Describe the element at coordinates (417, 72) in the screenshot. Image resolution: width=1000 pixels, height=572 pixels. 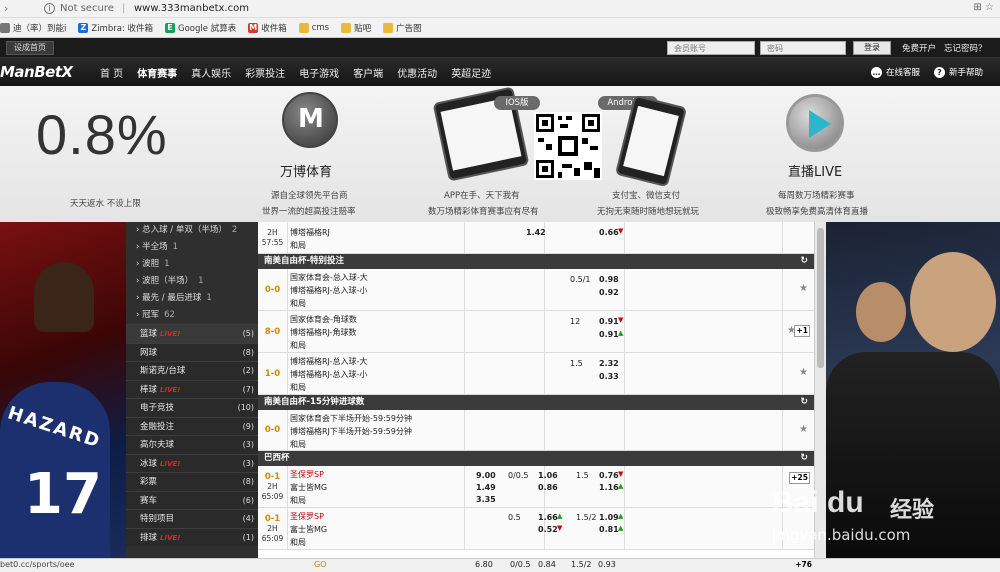
I see `nav-item: 优惠活动` at that location.